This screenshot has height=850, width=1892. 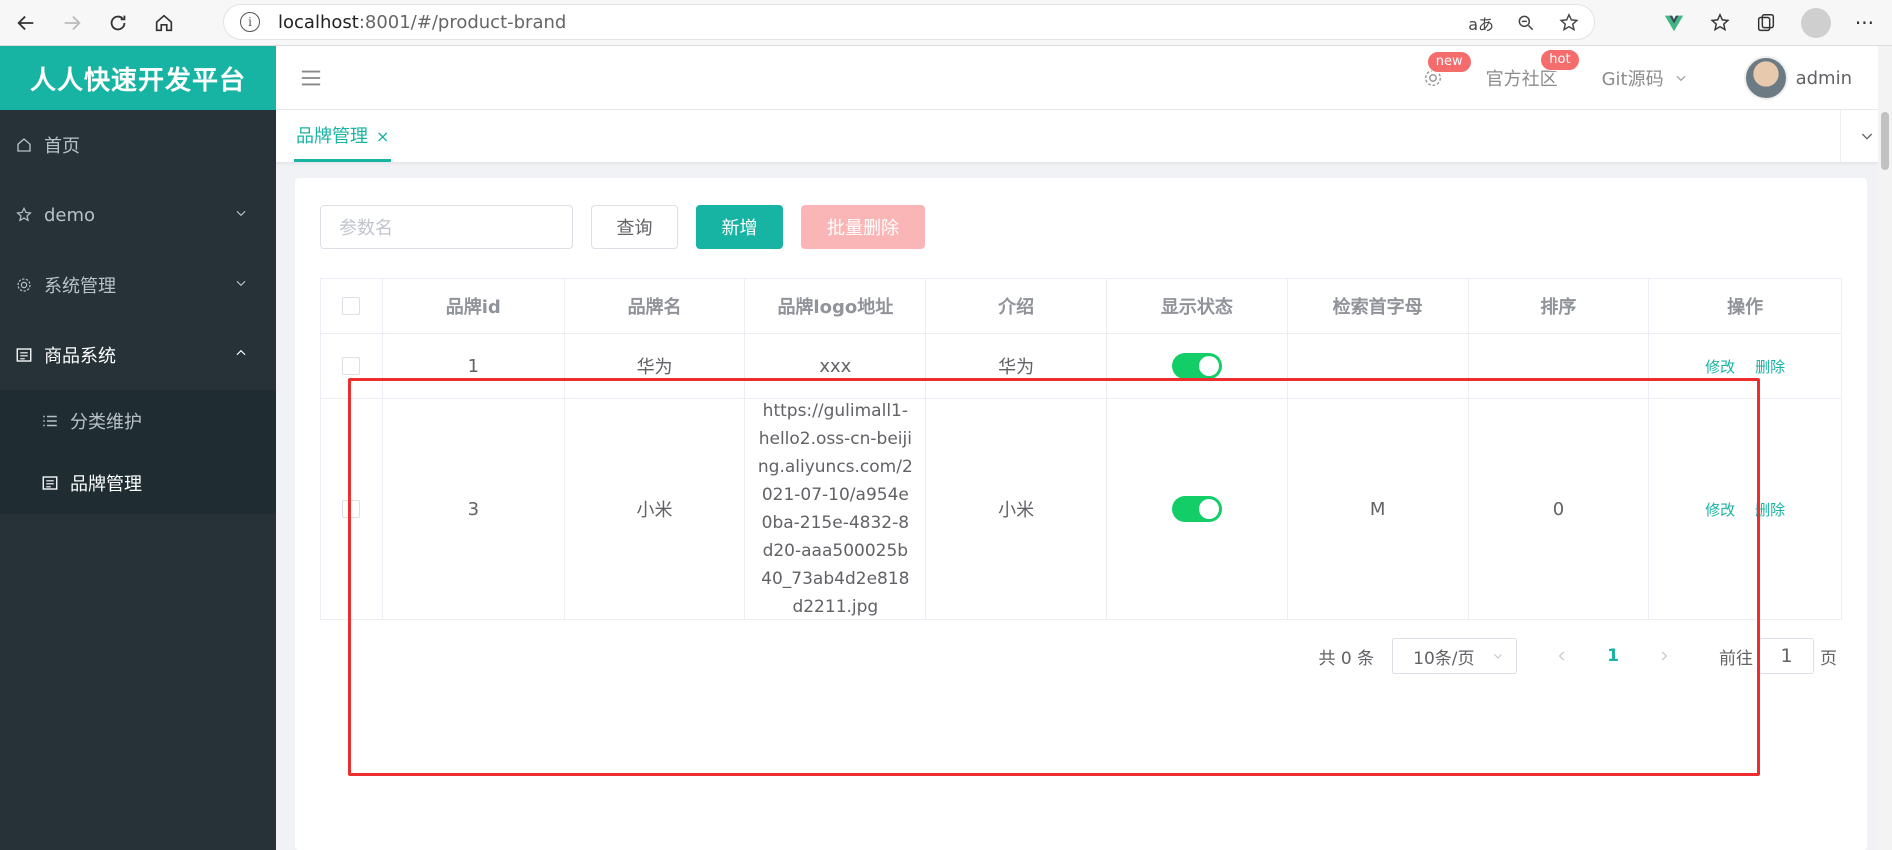 I want to click on sidebar-item-demo: demo, so click(x=138, y=215).